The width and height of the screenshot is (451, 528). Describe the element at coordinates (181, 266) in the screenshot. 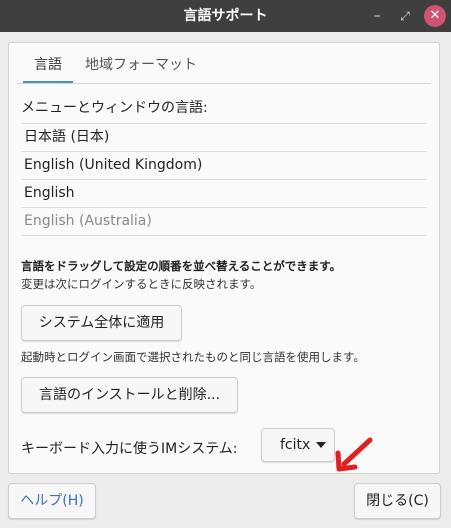

I see `drag-hint: 言語をドラッグして設定の順番を並べ替えることができます。` at that location.